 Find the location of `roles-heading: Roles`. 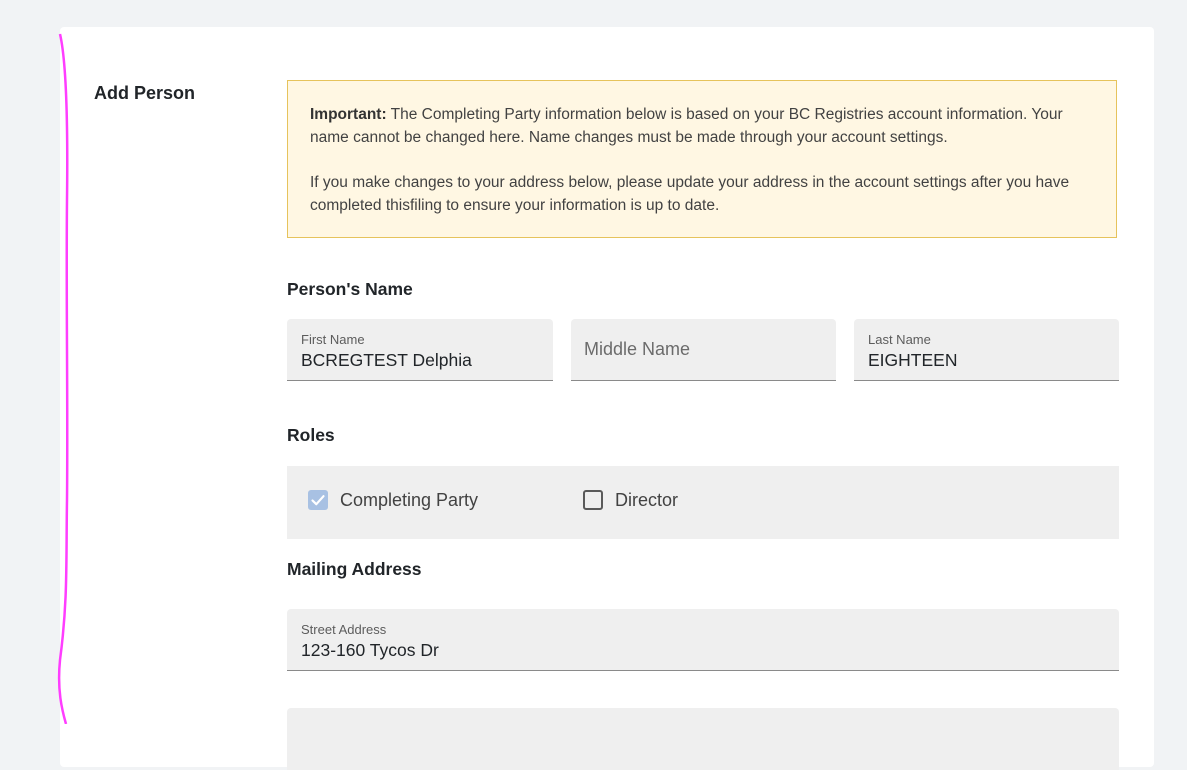

roles-heading: Roles is located at coordinates (311, 435).